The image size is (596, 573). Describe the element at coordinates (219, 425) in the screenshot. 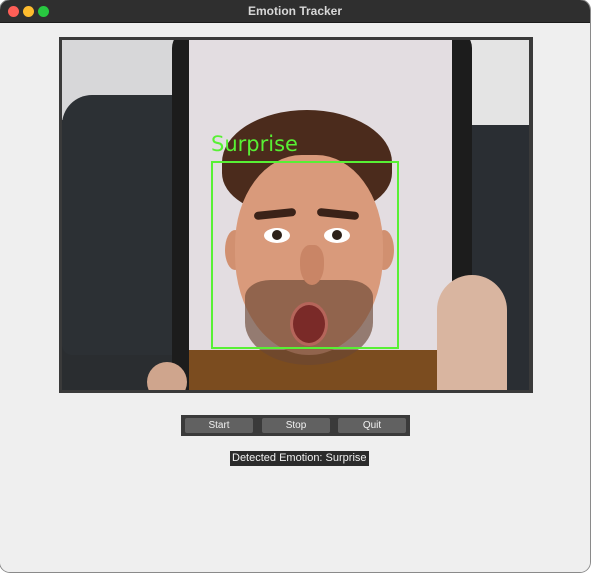

I see `start-button: Start` at that location.